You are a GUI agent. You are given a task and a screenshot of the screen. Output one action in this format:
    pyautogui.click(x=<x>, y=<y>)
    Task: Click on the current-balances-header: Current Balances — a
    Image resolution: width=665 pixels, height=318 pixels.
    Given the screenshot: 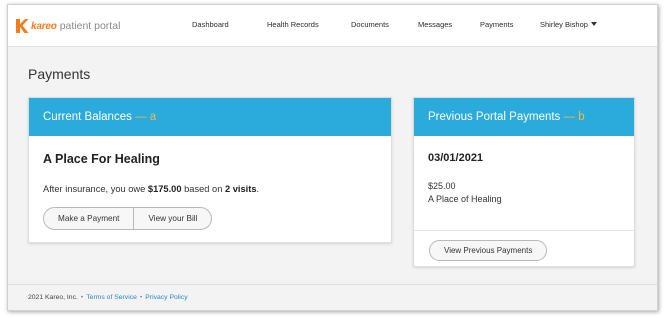 What is the action you would take?
    pyautogui.click(x=210, y=117)
    